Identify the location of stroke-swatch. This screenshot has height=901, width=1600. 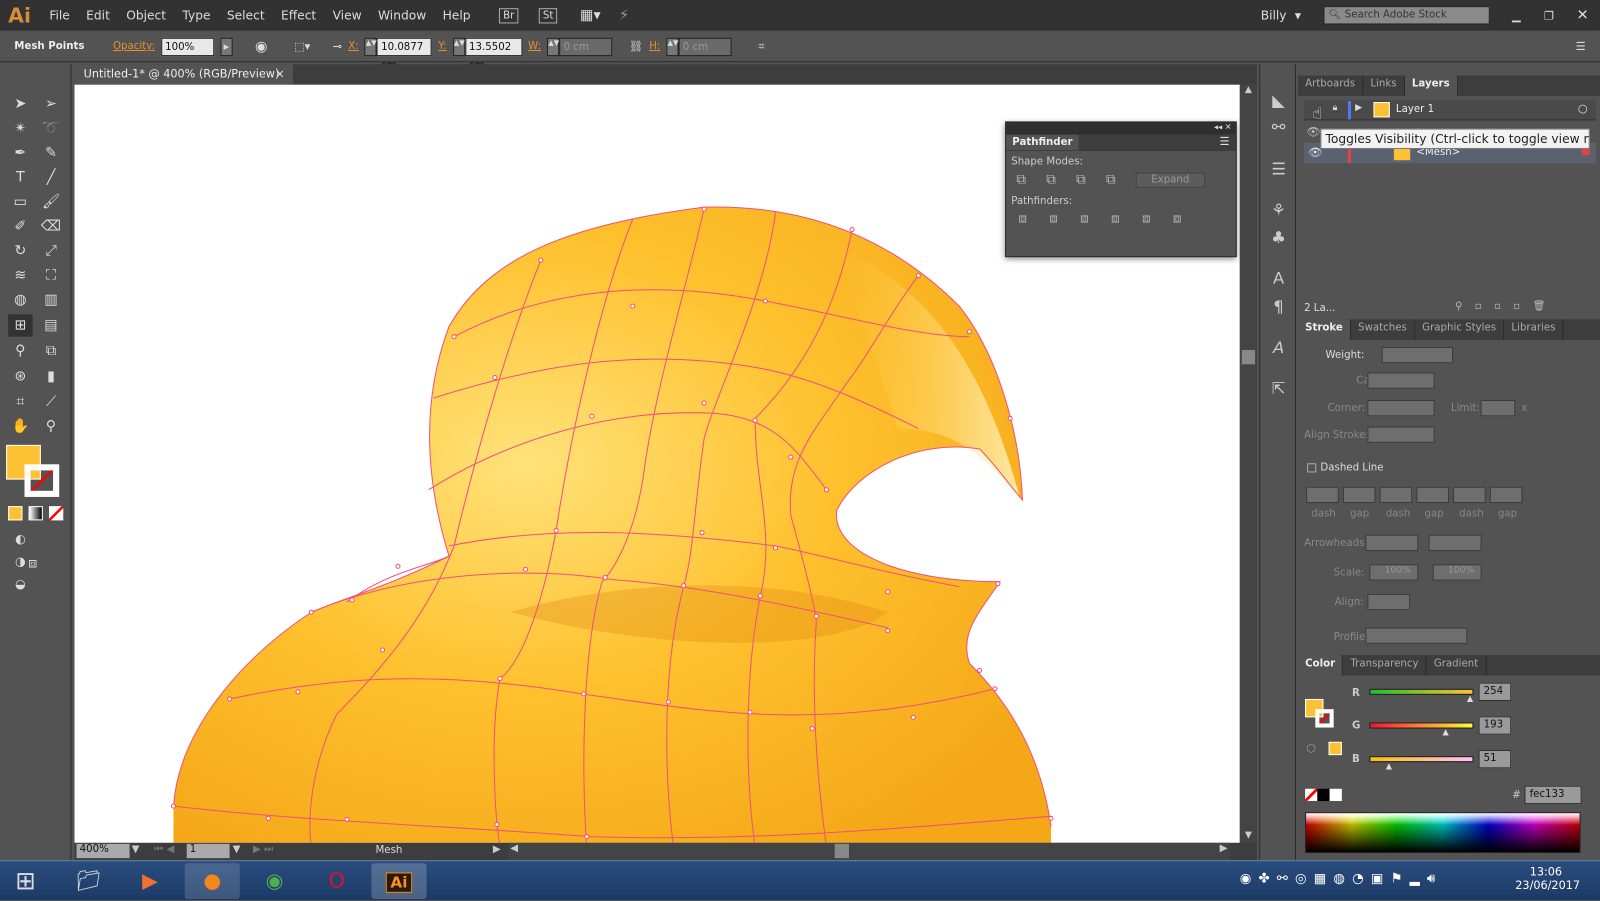
(42, 480).